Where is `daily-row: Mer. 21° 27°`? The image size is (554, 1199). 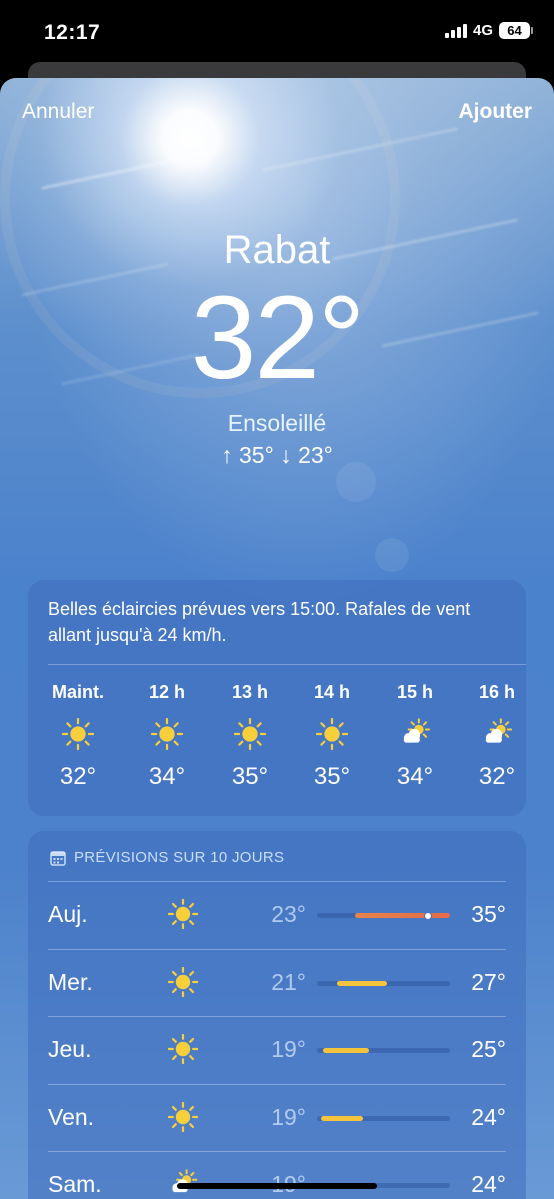
daily-row: Mer. 21° 27° is located at coordinates (277, 982).